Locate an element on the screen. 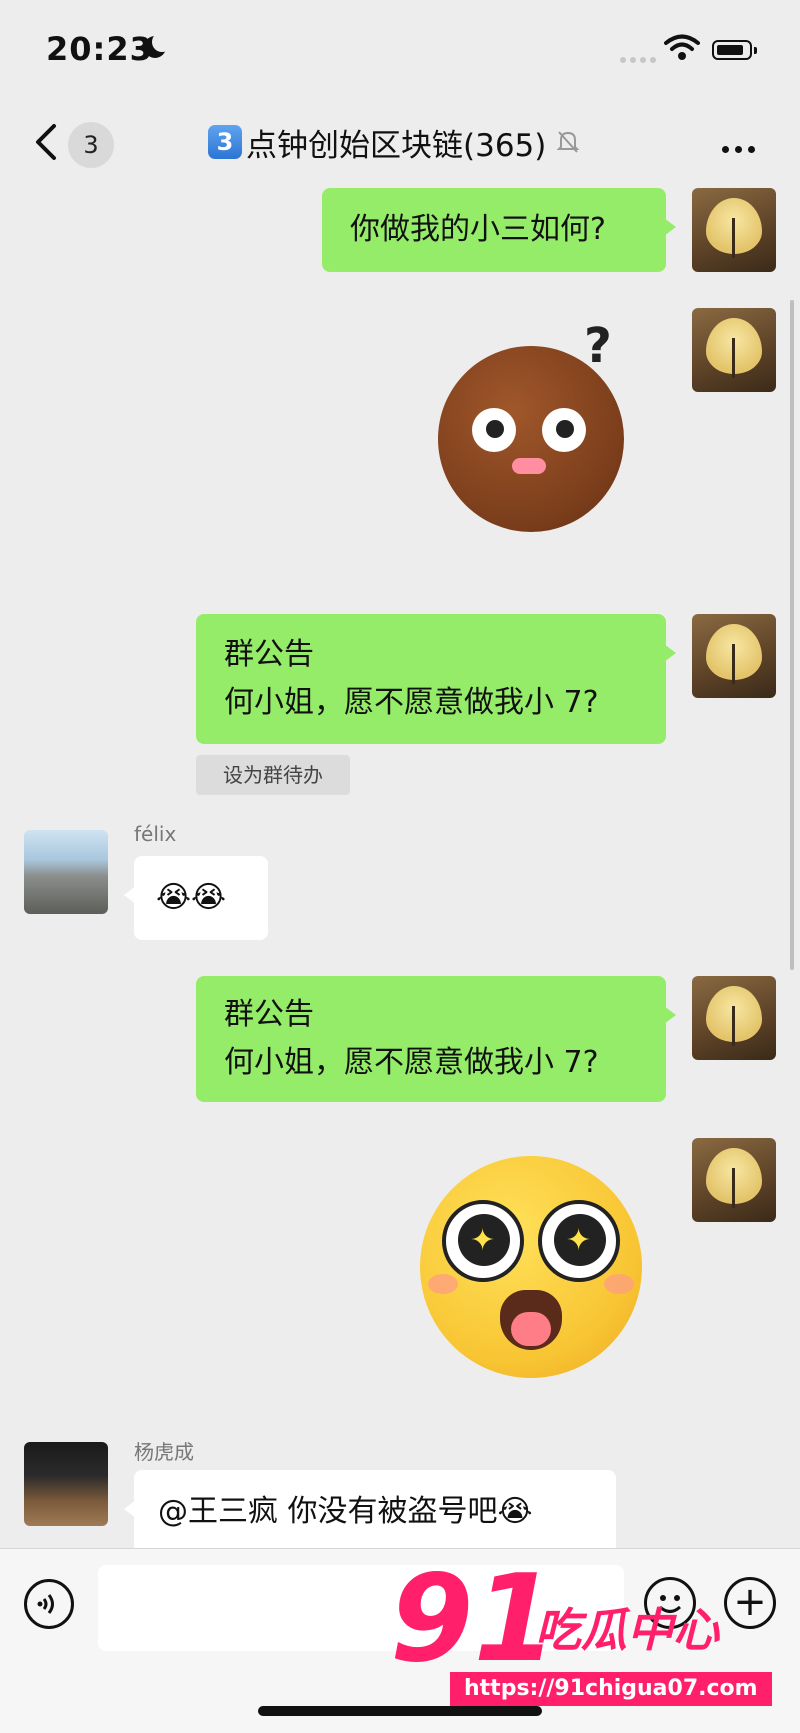  watermark-text: 吃瓜中心 is located at coordinates (627, 1630).